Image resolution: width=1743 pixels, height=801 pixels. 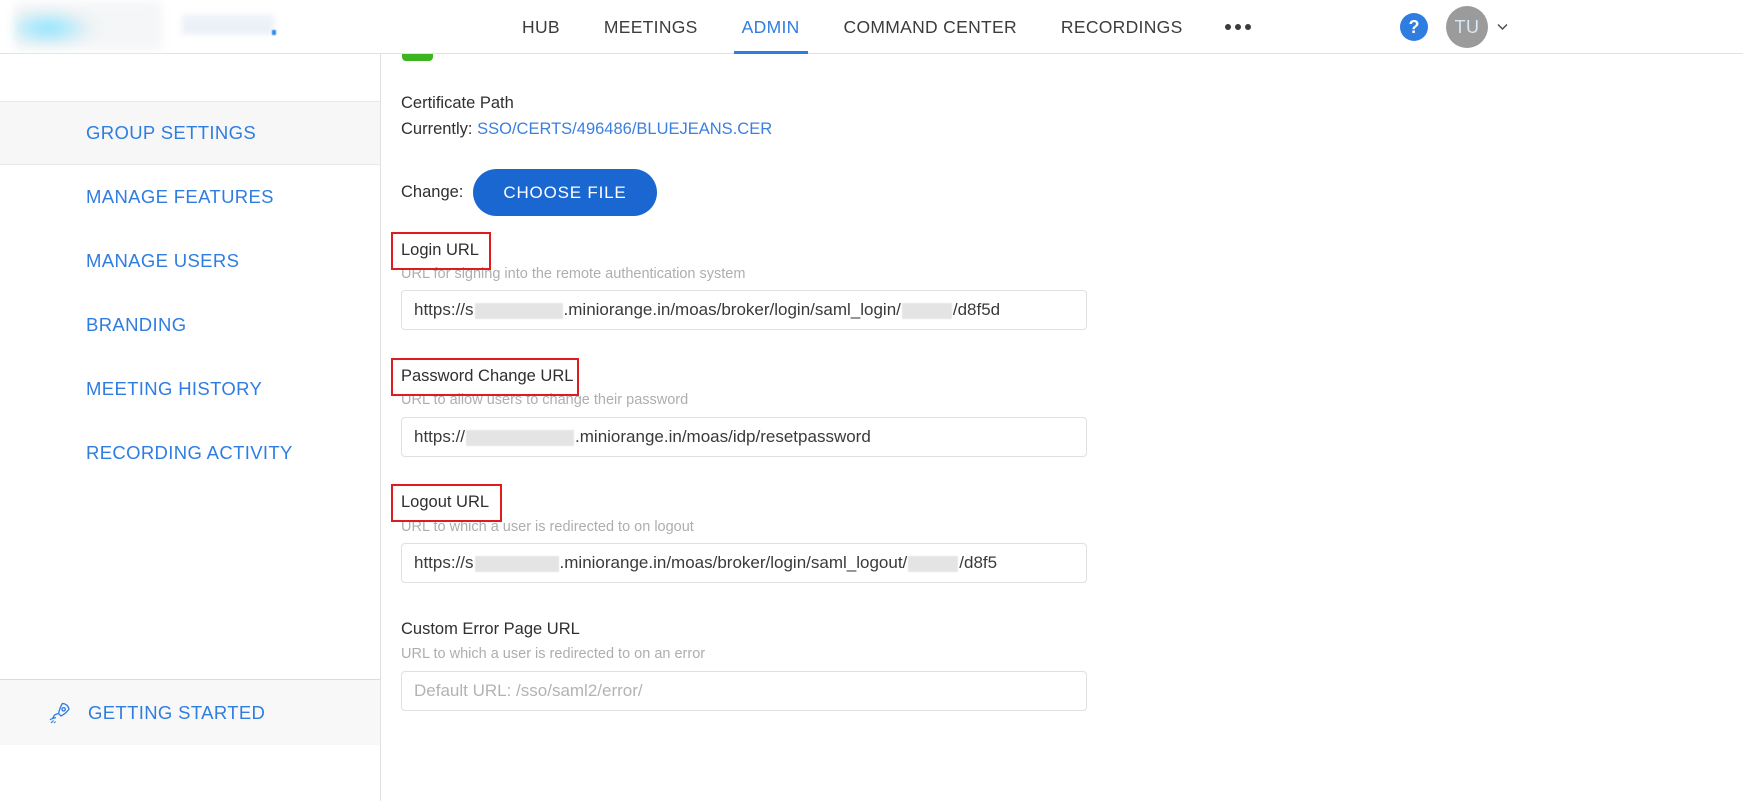 What do you see at coordinates (487, 376) in the screenshot?
I see `password-change-url-label: Password Change URL` at bounding box center [487, 376].